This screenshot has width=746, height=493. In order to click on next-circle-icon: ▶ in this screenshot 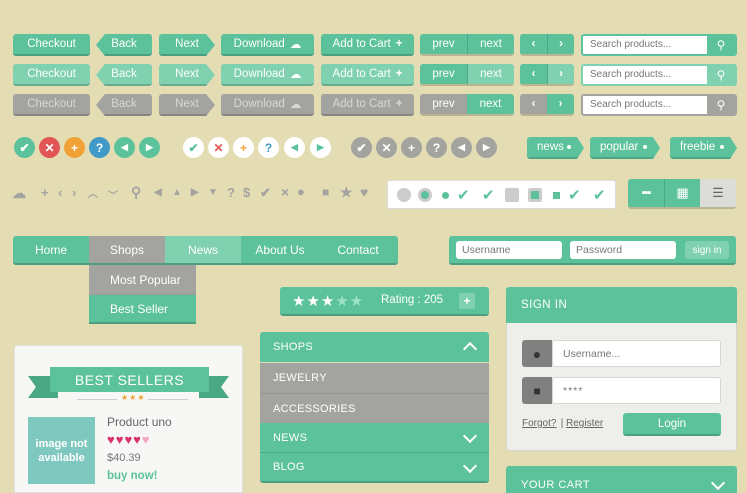, I will do `click(149, 147)`.